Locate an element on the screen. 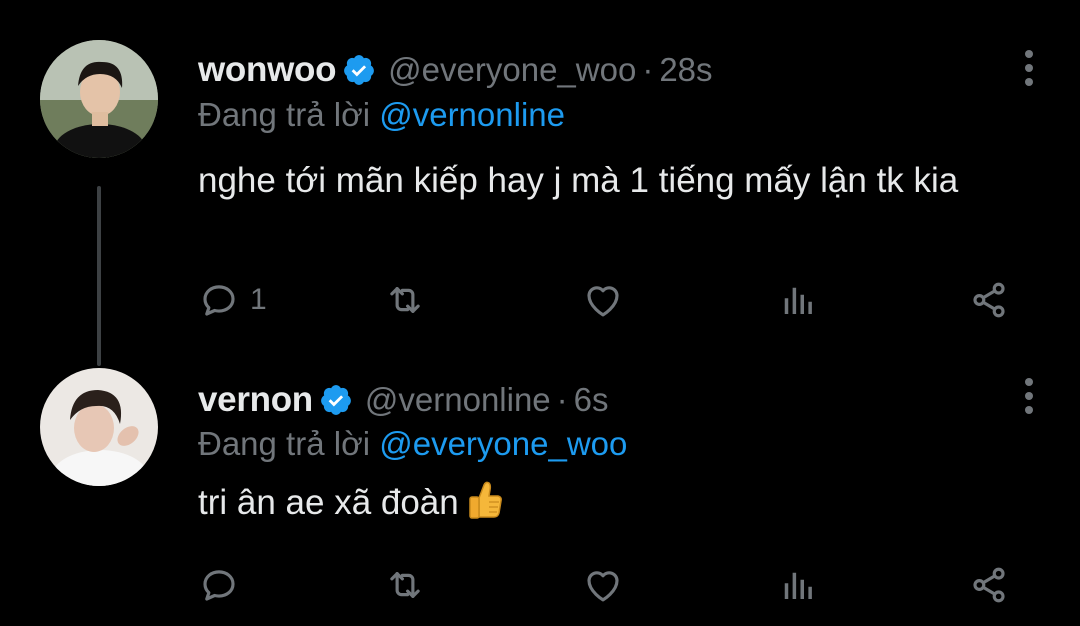  replying-to: Đang trả lời @vernonline is located at coordinates (381, 115).